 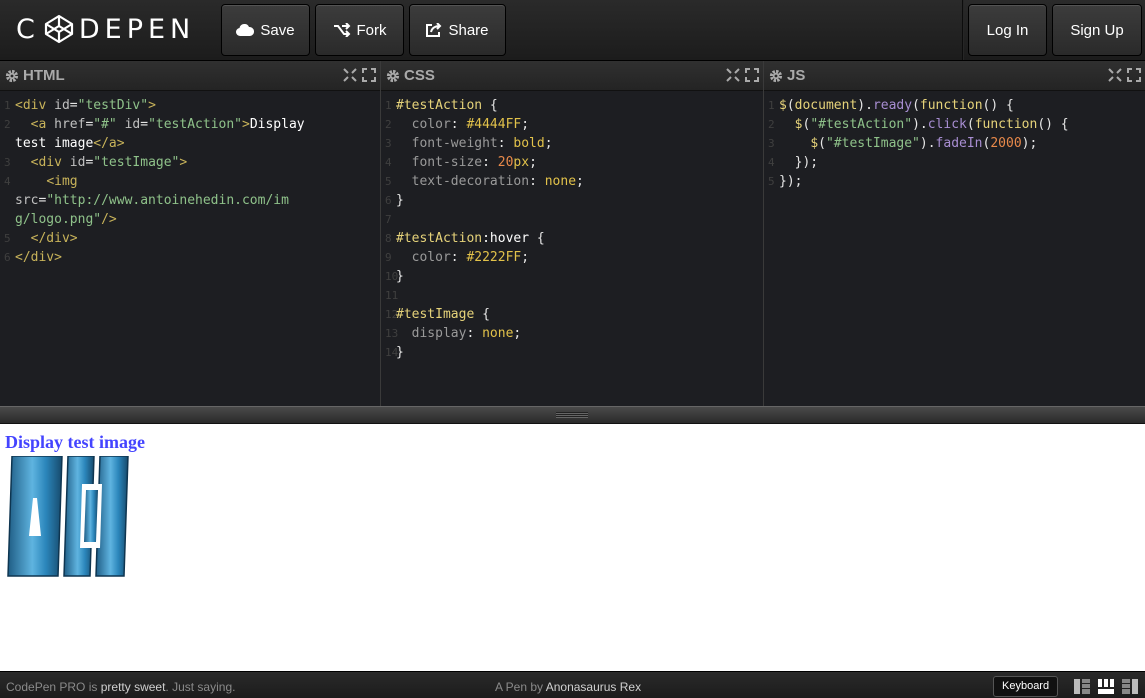 I want to click on credit-prefix: A Pen by, so click(x=520, y=687).